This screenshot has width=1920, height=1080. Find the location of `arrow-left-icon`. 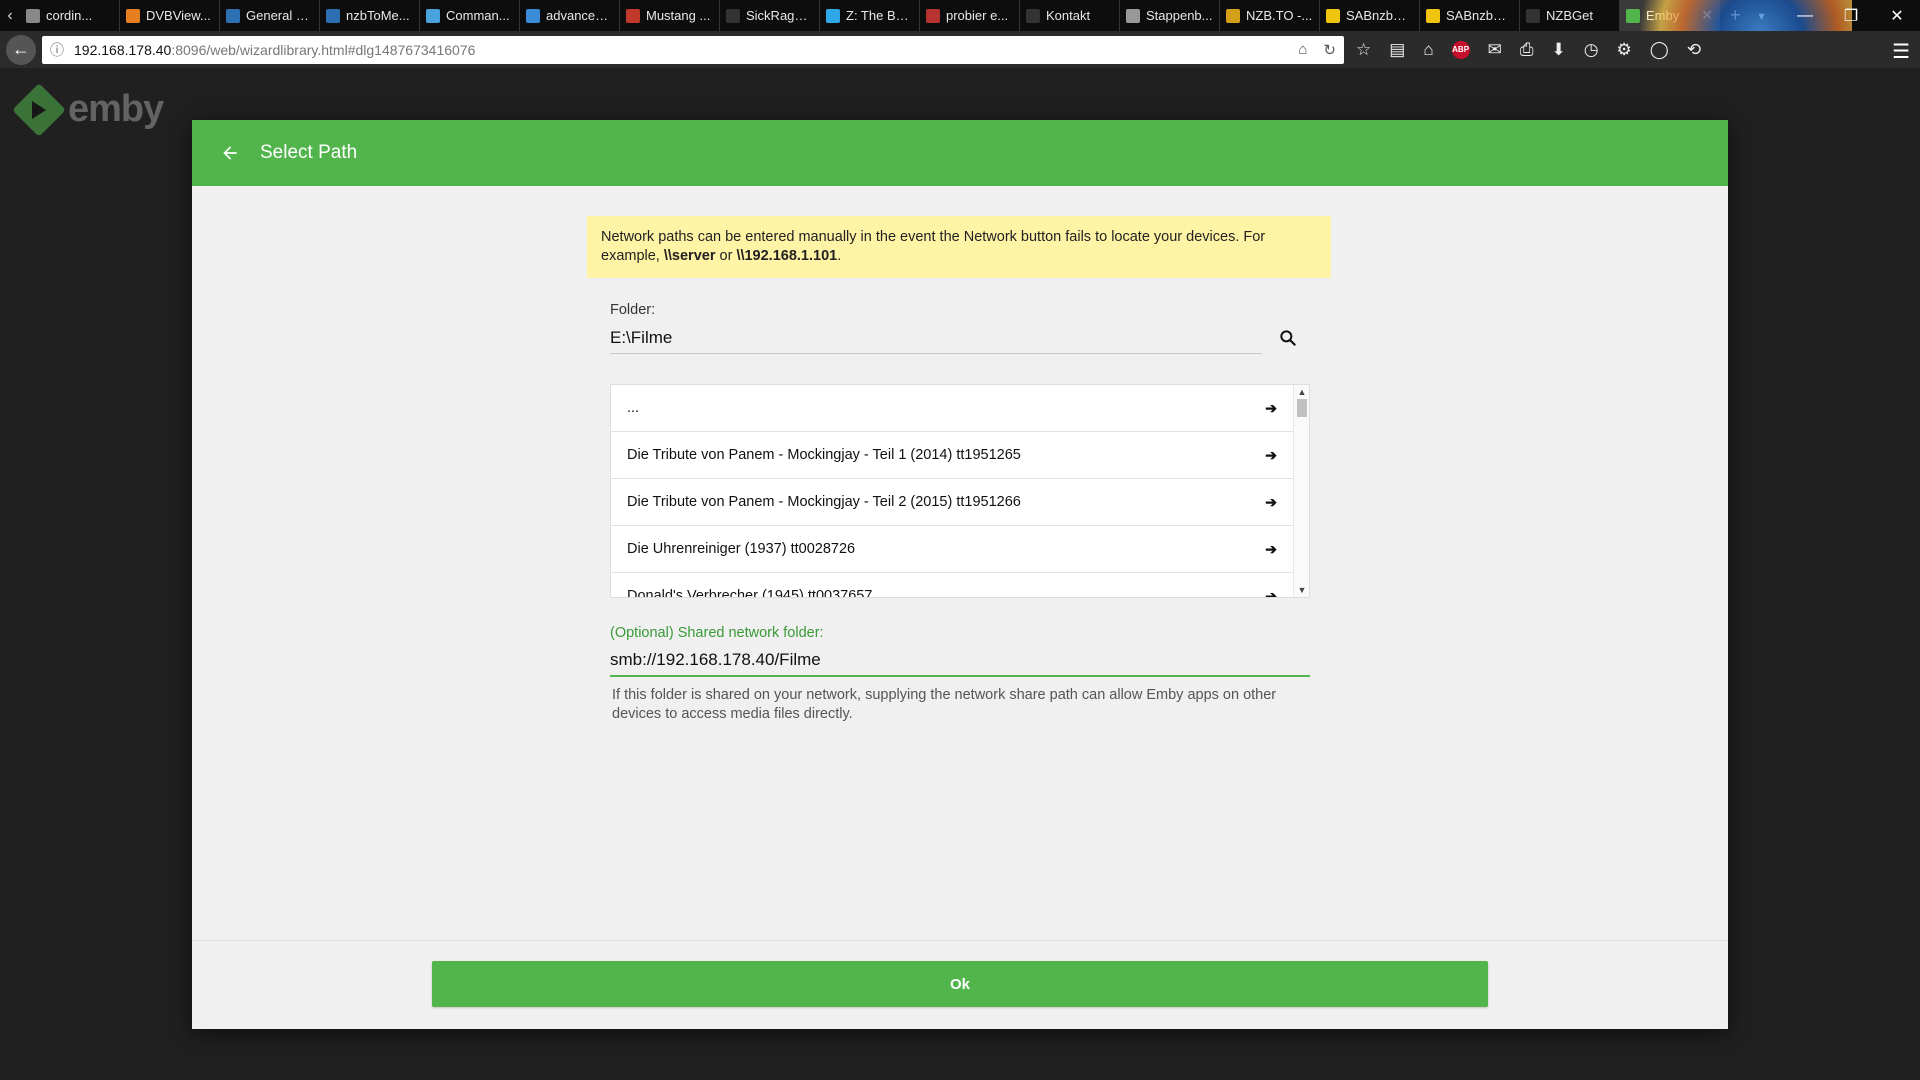

arrow-left-icon is located at coordinates (230, 153).